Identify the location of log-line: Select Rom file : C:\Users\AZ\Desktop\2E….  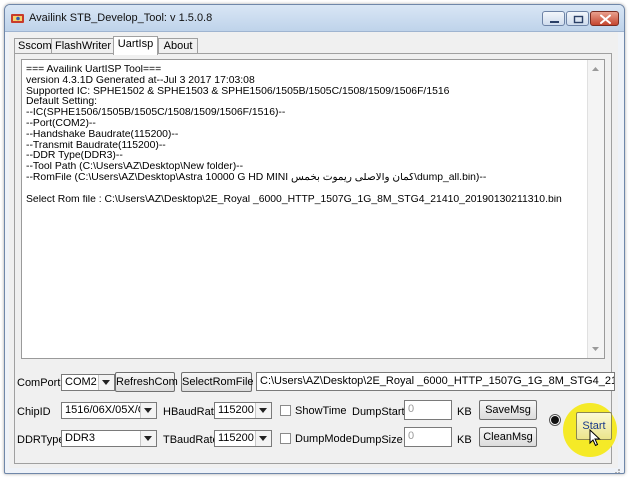
(294, 199).